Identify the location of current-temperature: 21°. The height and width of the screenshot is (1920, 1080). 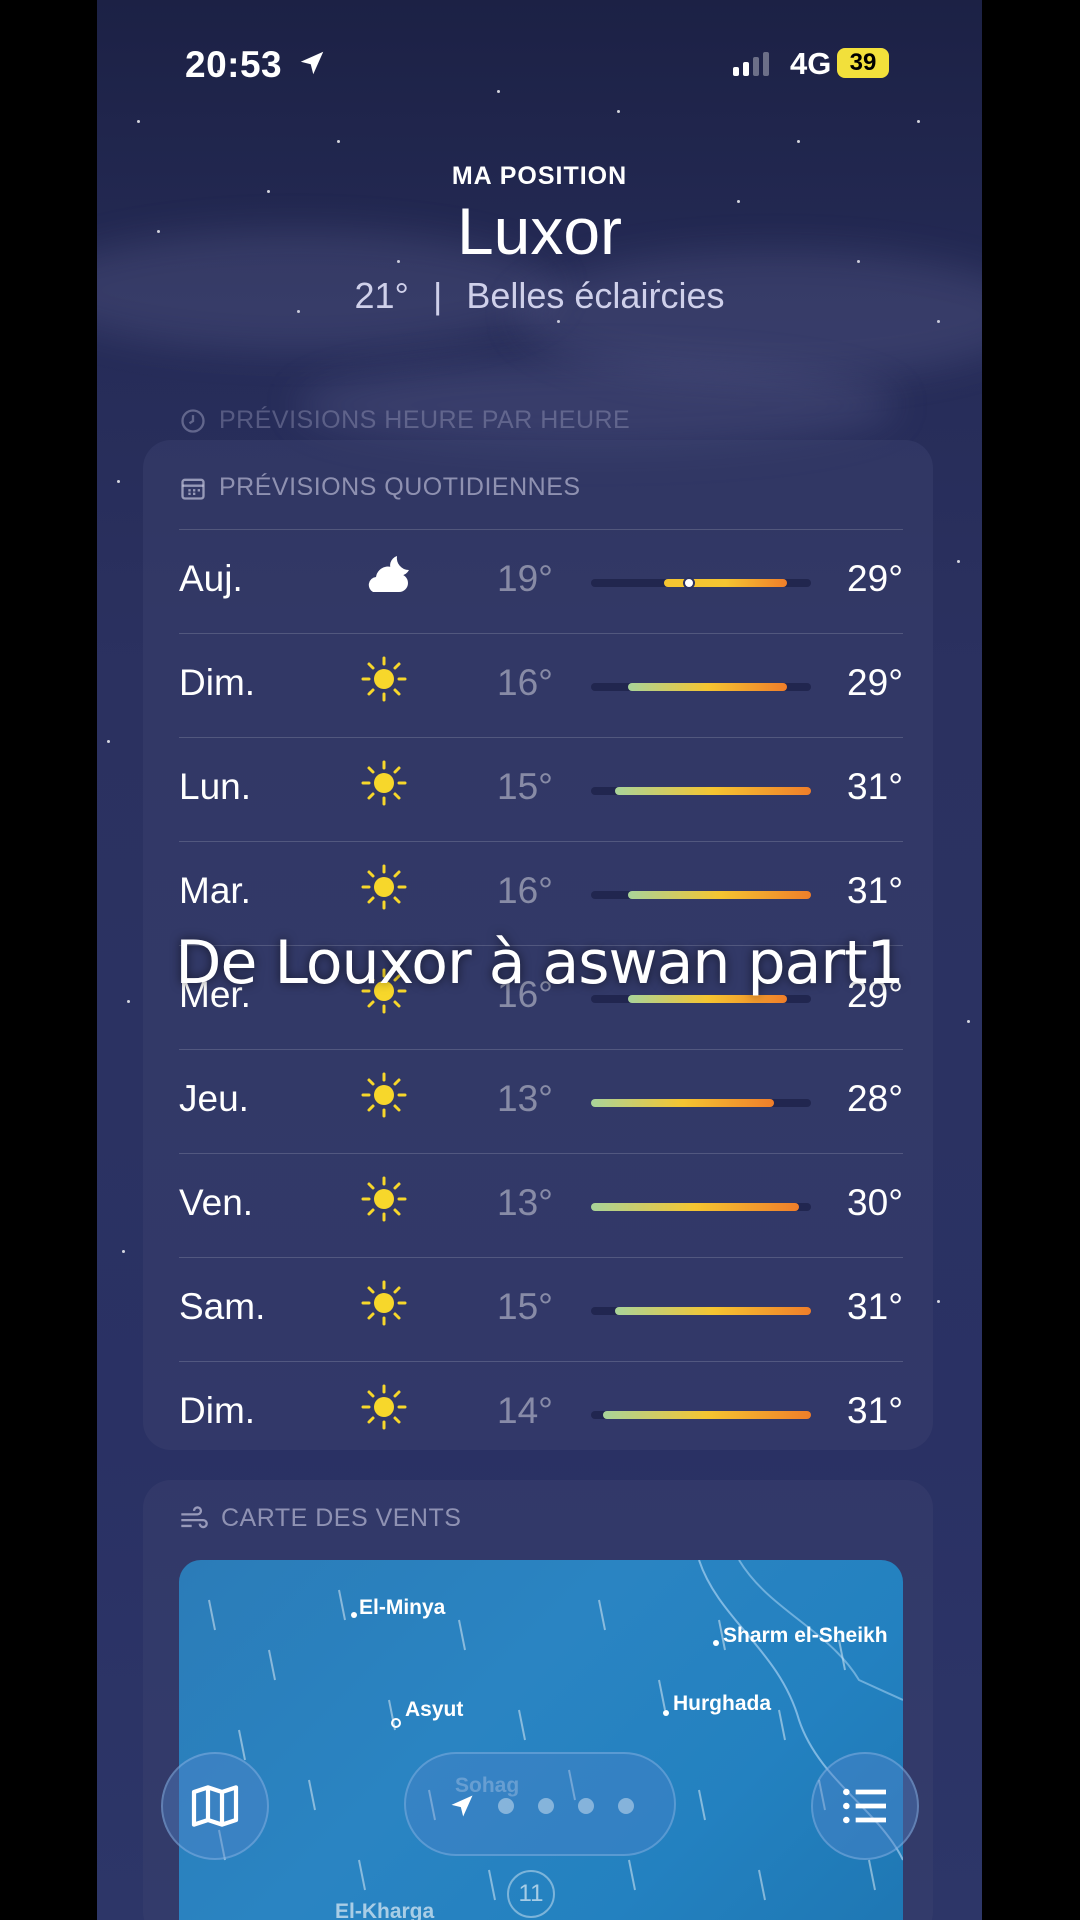
(381, 295).